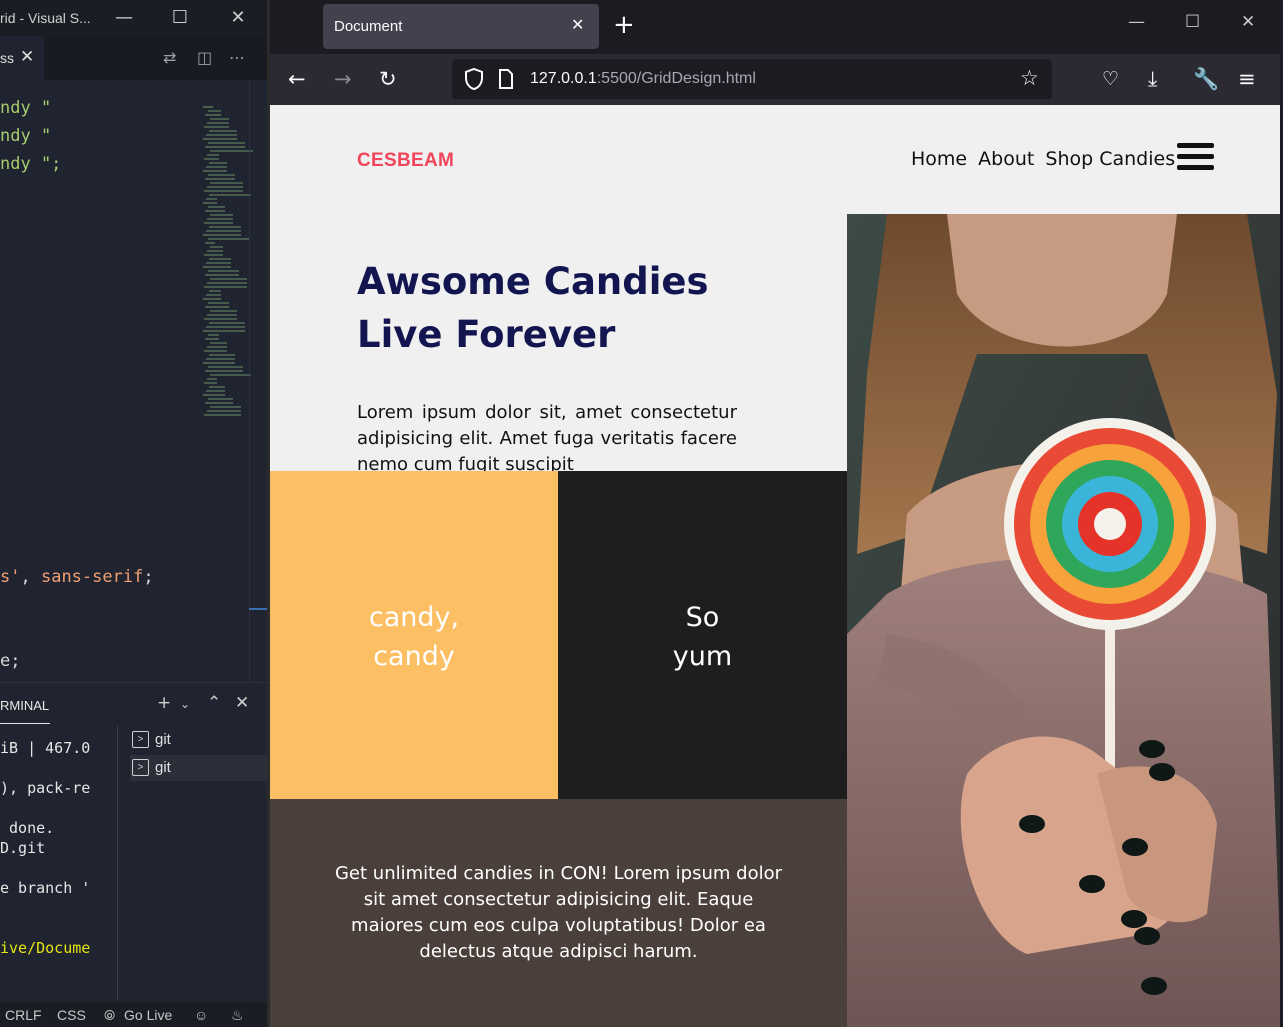 The height and width of the screenshot is (1027, 1283). What do you see at coordinates (1006, 159) in the screenshot?
I see `nav-about: About` at bounding box center [1006, 159].